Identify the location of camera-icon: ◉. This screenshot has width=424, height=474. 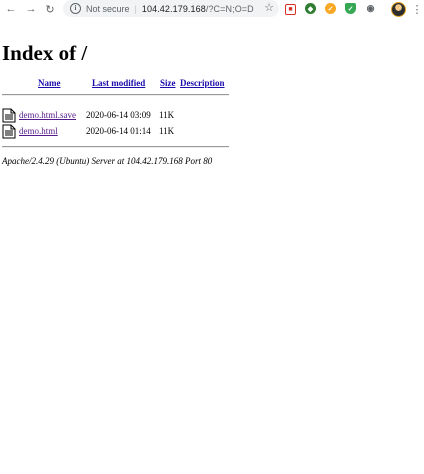
(370, 8).